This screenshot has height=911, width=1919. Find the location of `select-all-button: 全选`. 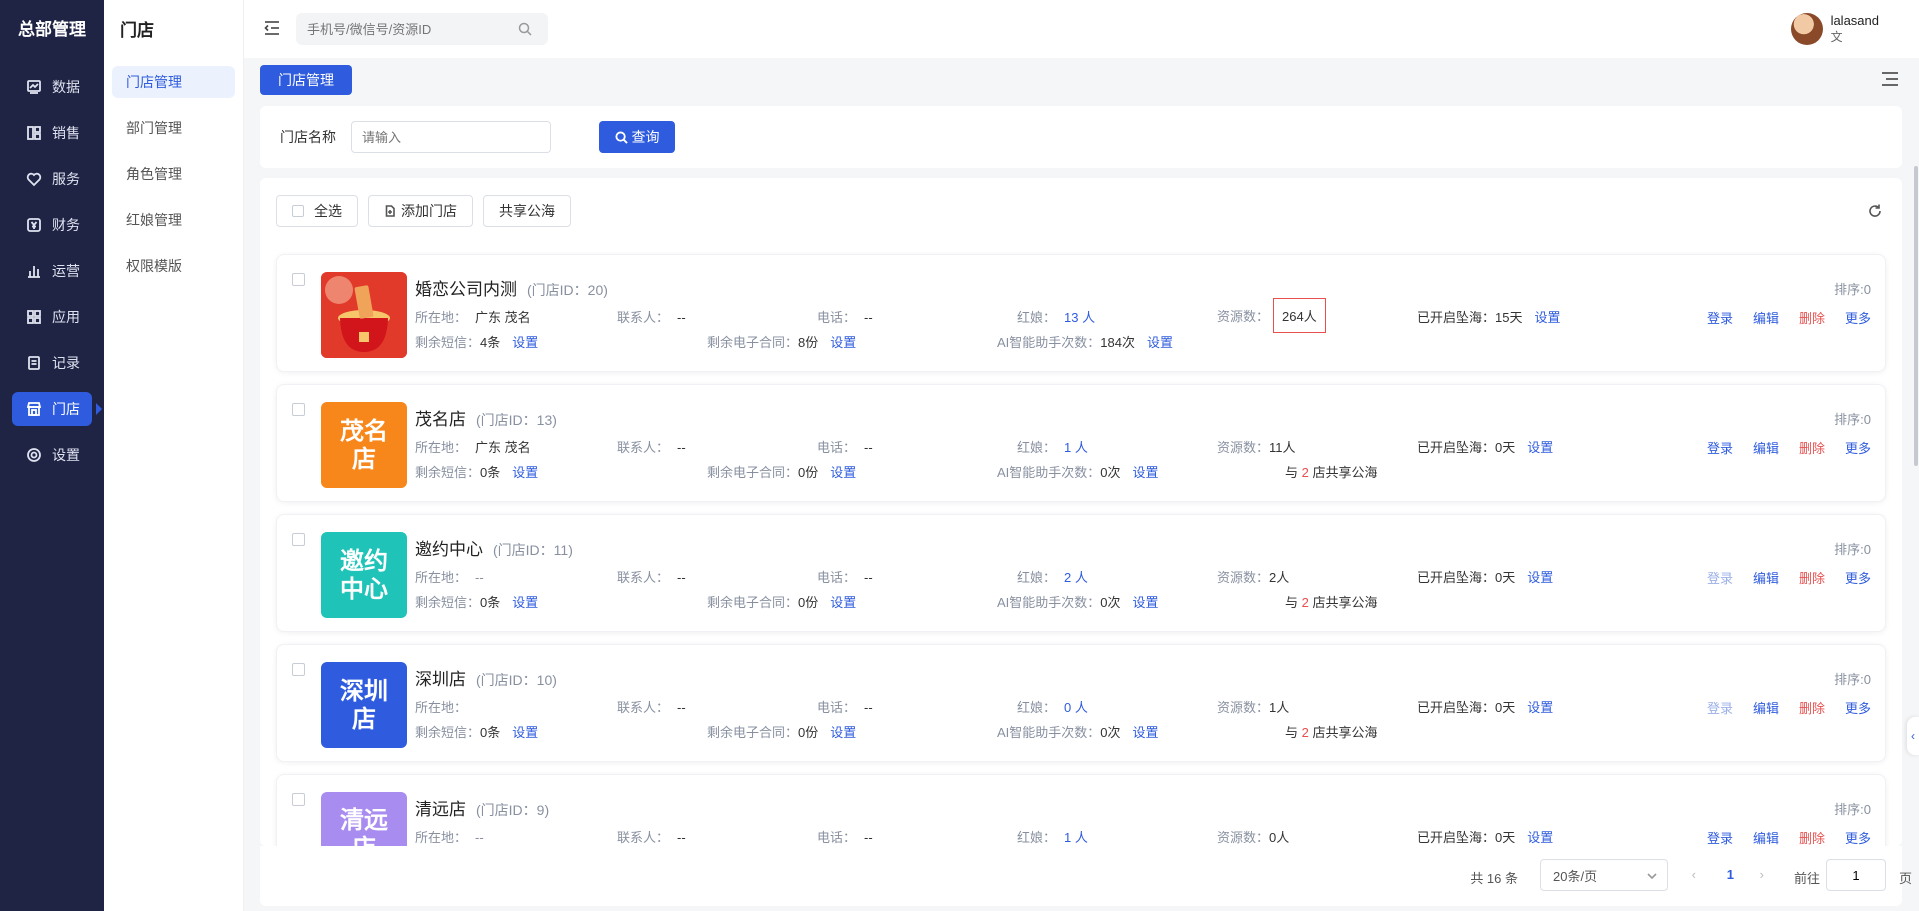

select-all-button: 全选 is located at coordinates (317, 211).